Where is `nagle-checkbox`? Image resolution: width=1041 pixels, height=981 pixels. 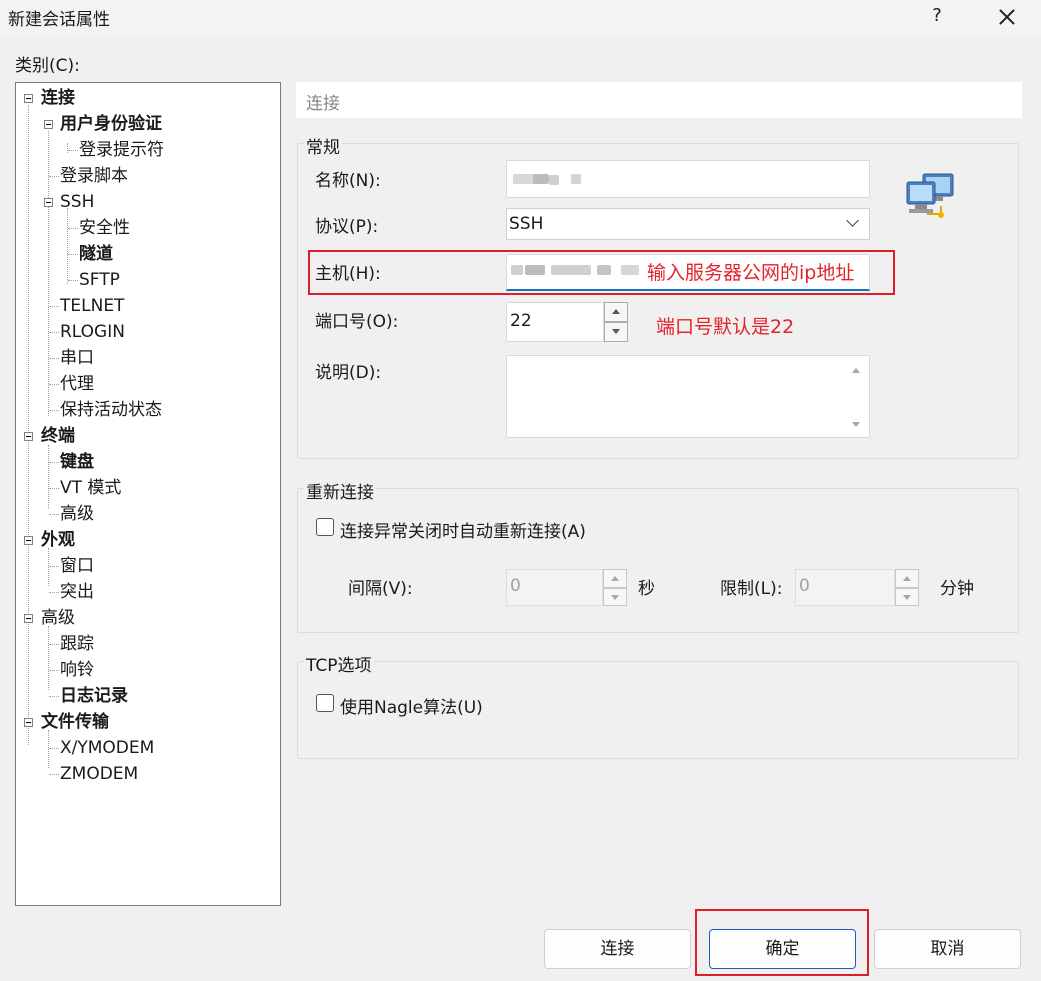 nagle-checkbox is located at coordinates (325, 703).